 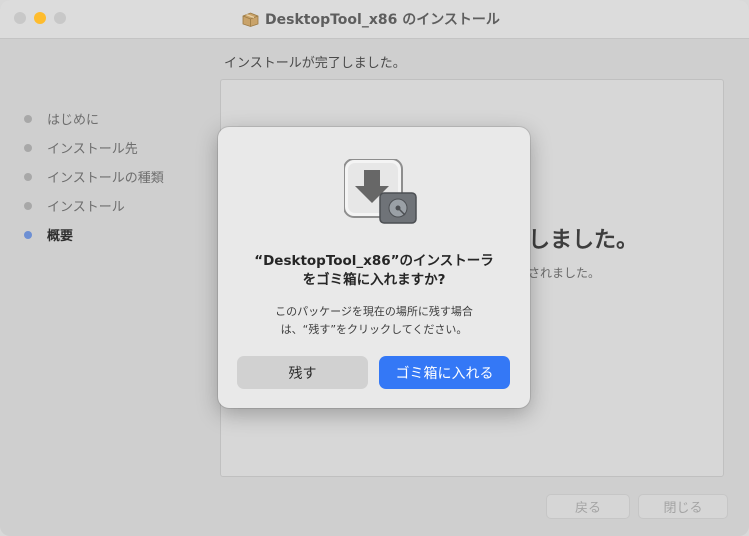 What do you see at coordinates (374, 311) in the screenshot?
I see `dialog-message-line-1: このパッケージを現在の場所に残す場合` at bounding box center [374, 311].